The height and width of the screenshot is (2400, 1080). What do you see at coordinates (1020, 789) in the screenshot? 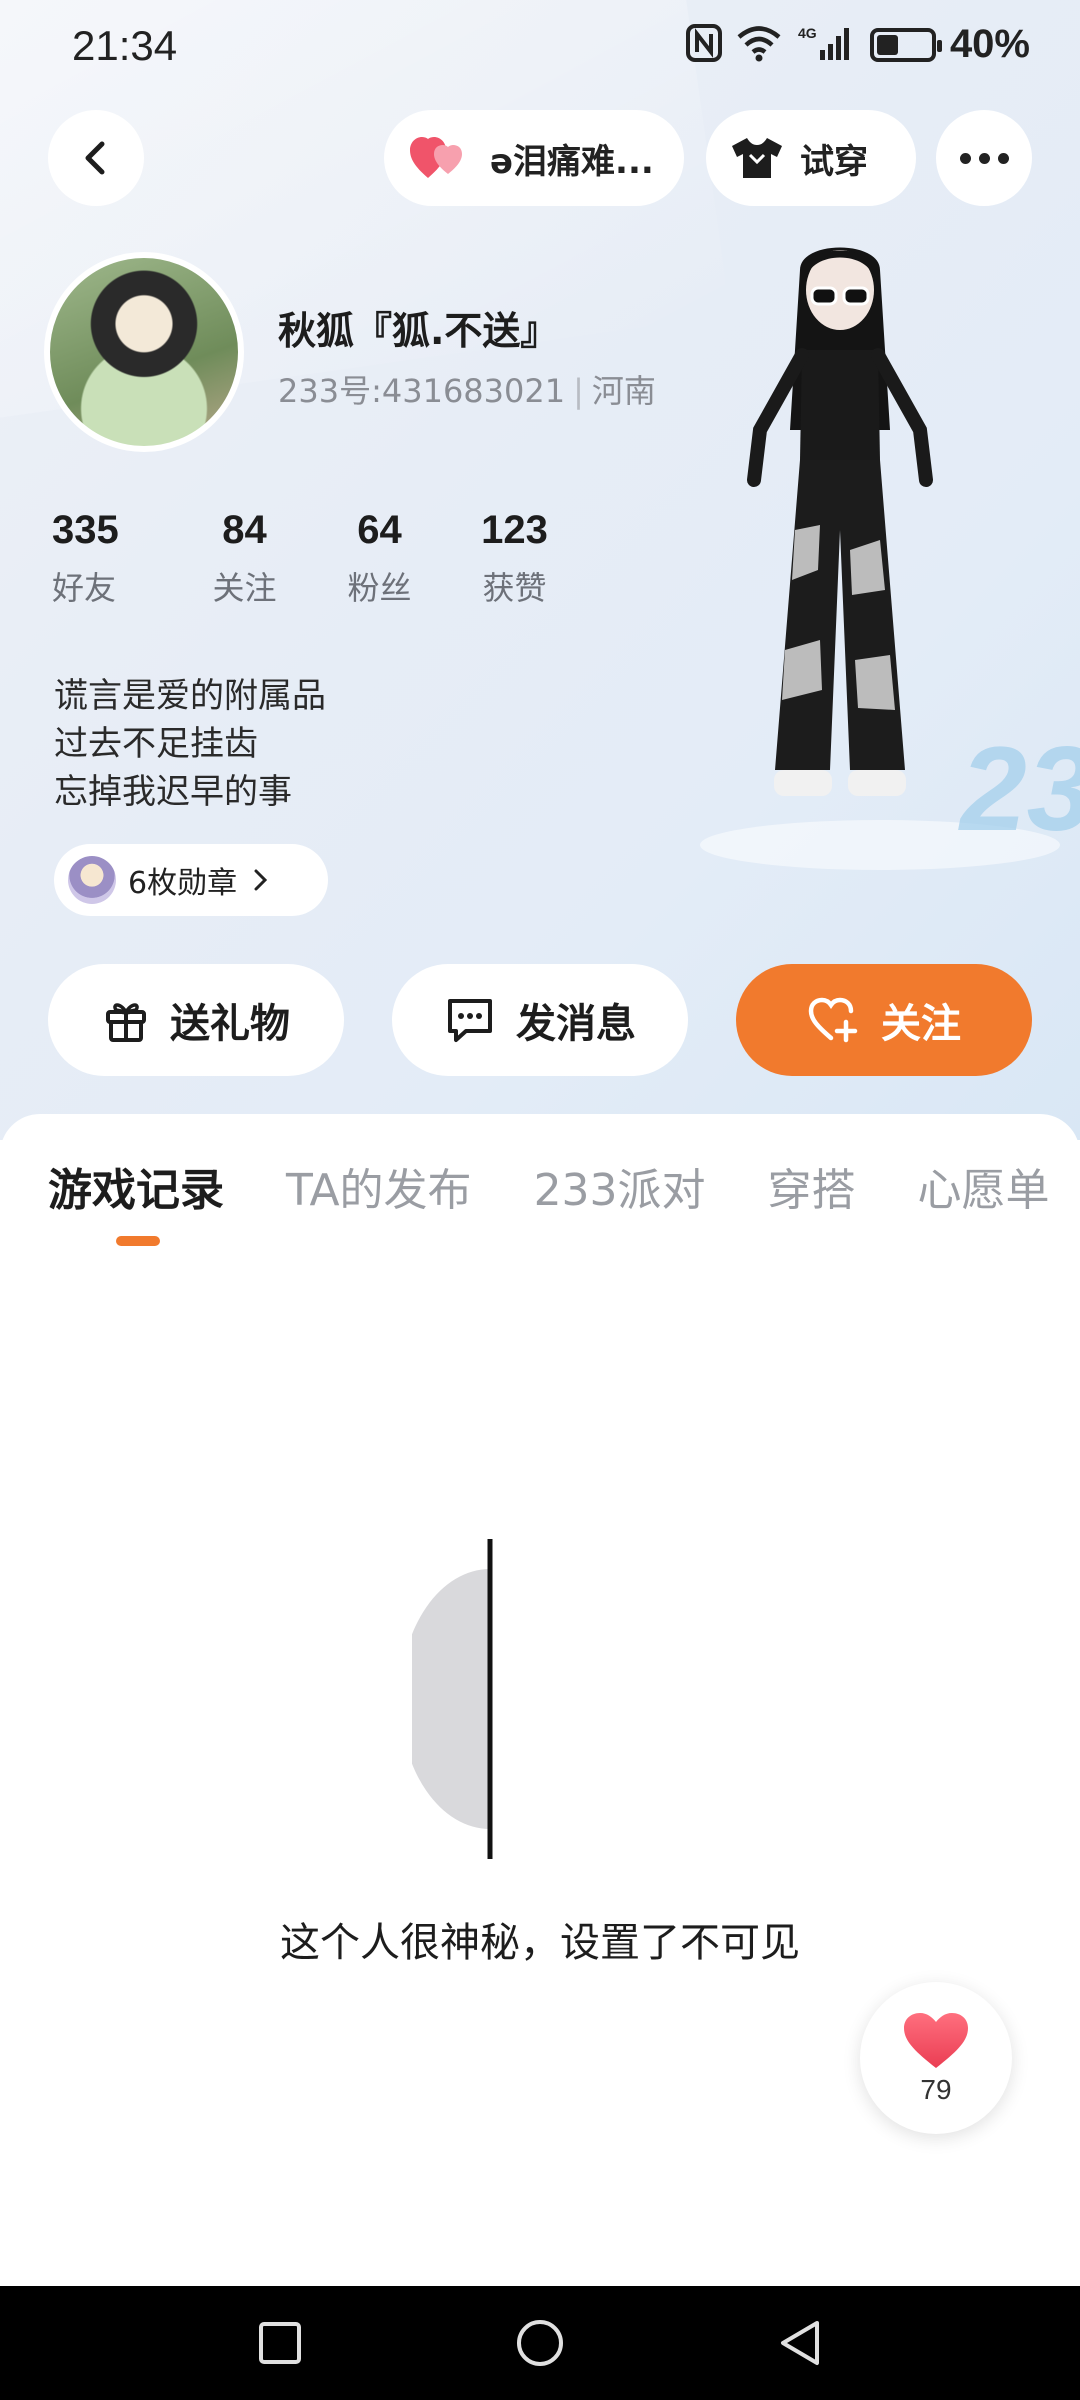
I see `badge-233: 233` at bounding box center [1020, 789].